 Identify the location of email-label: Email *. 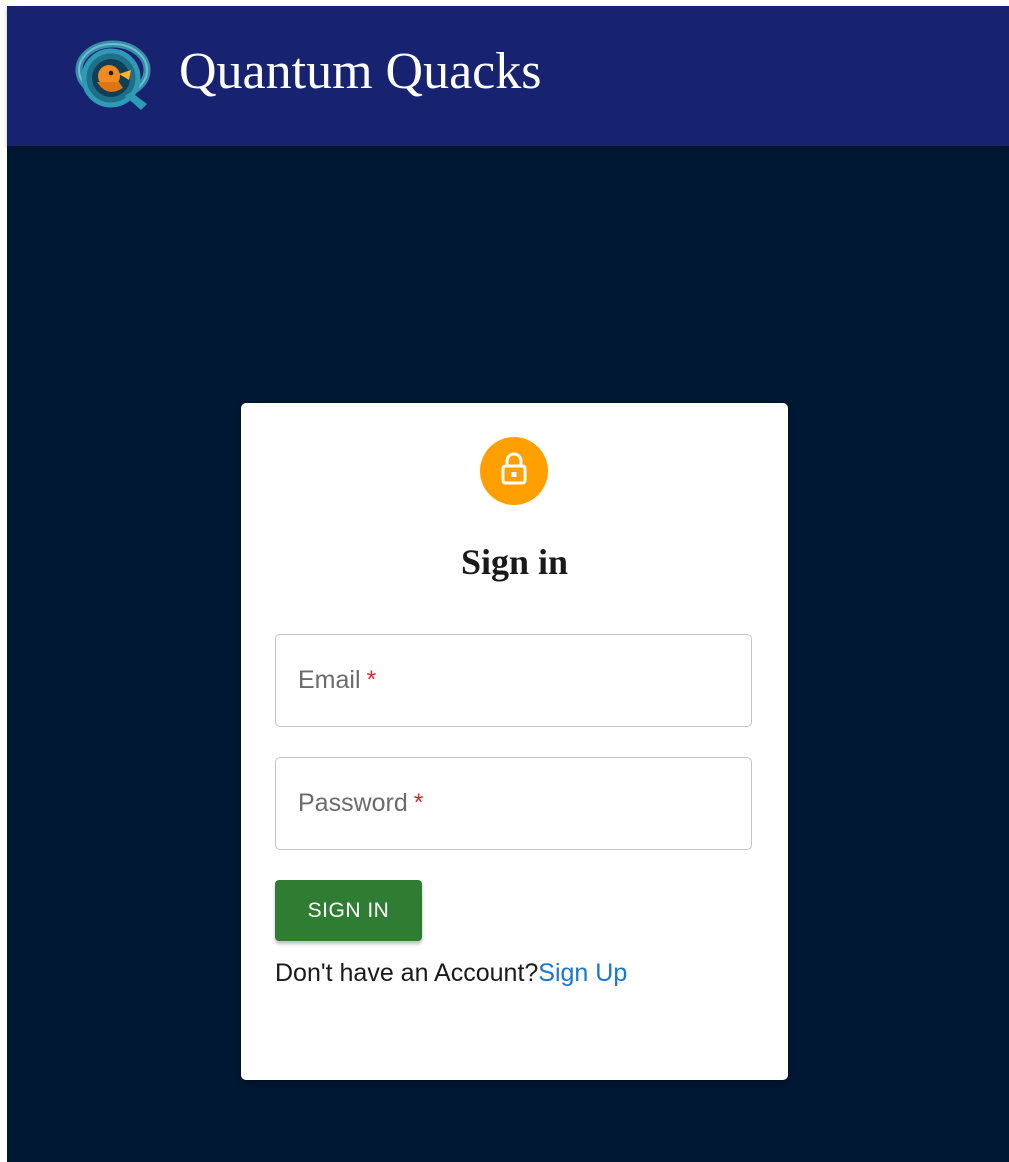
(337, 680).